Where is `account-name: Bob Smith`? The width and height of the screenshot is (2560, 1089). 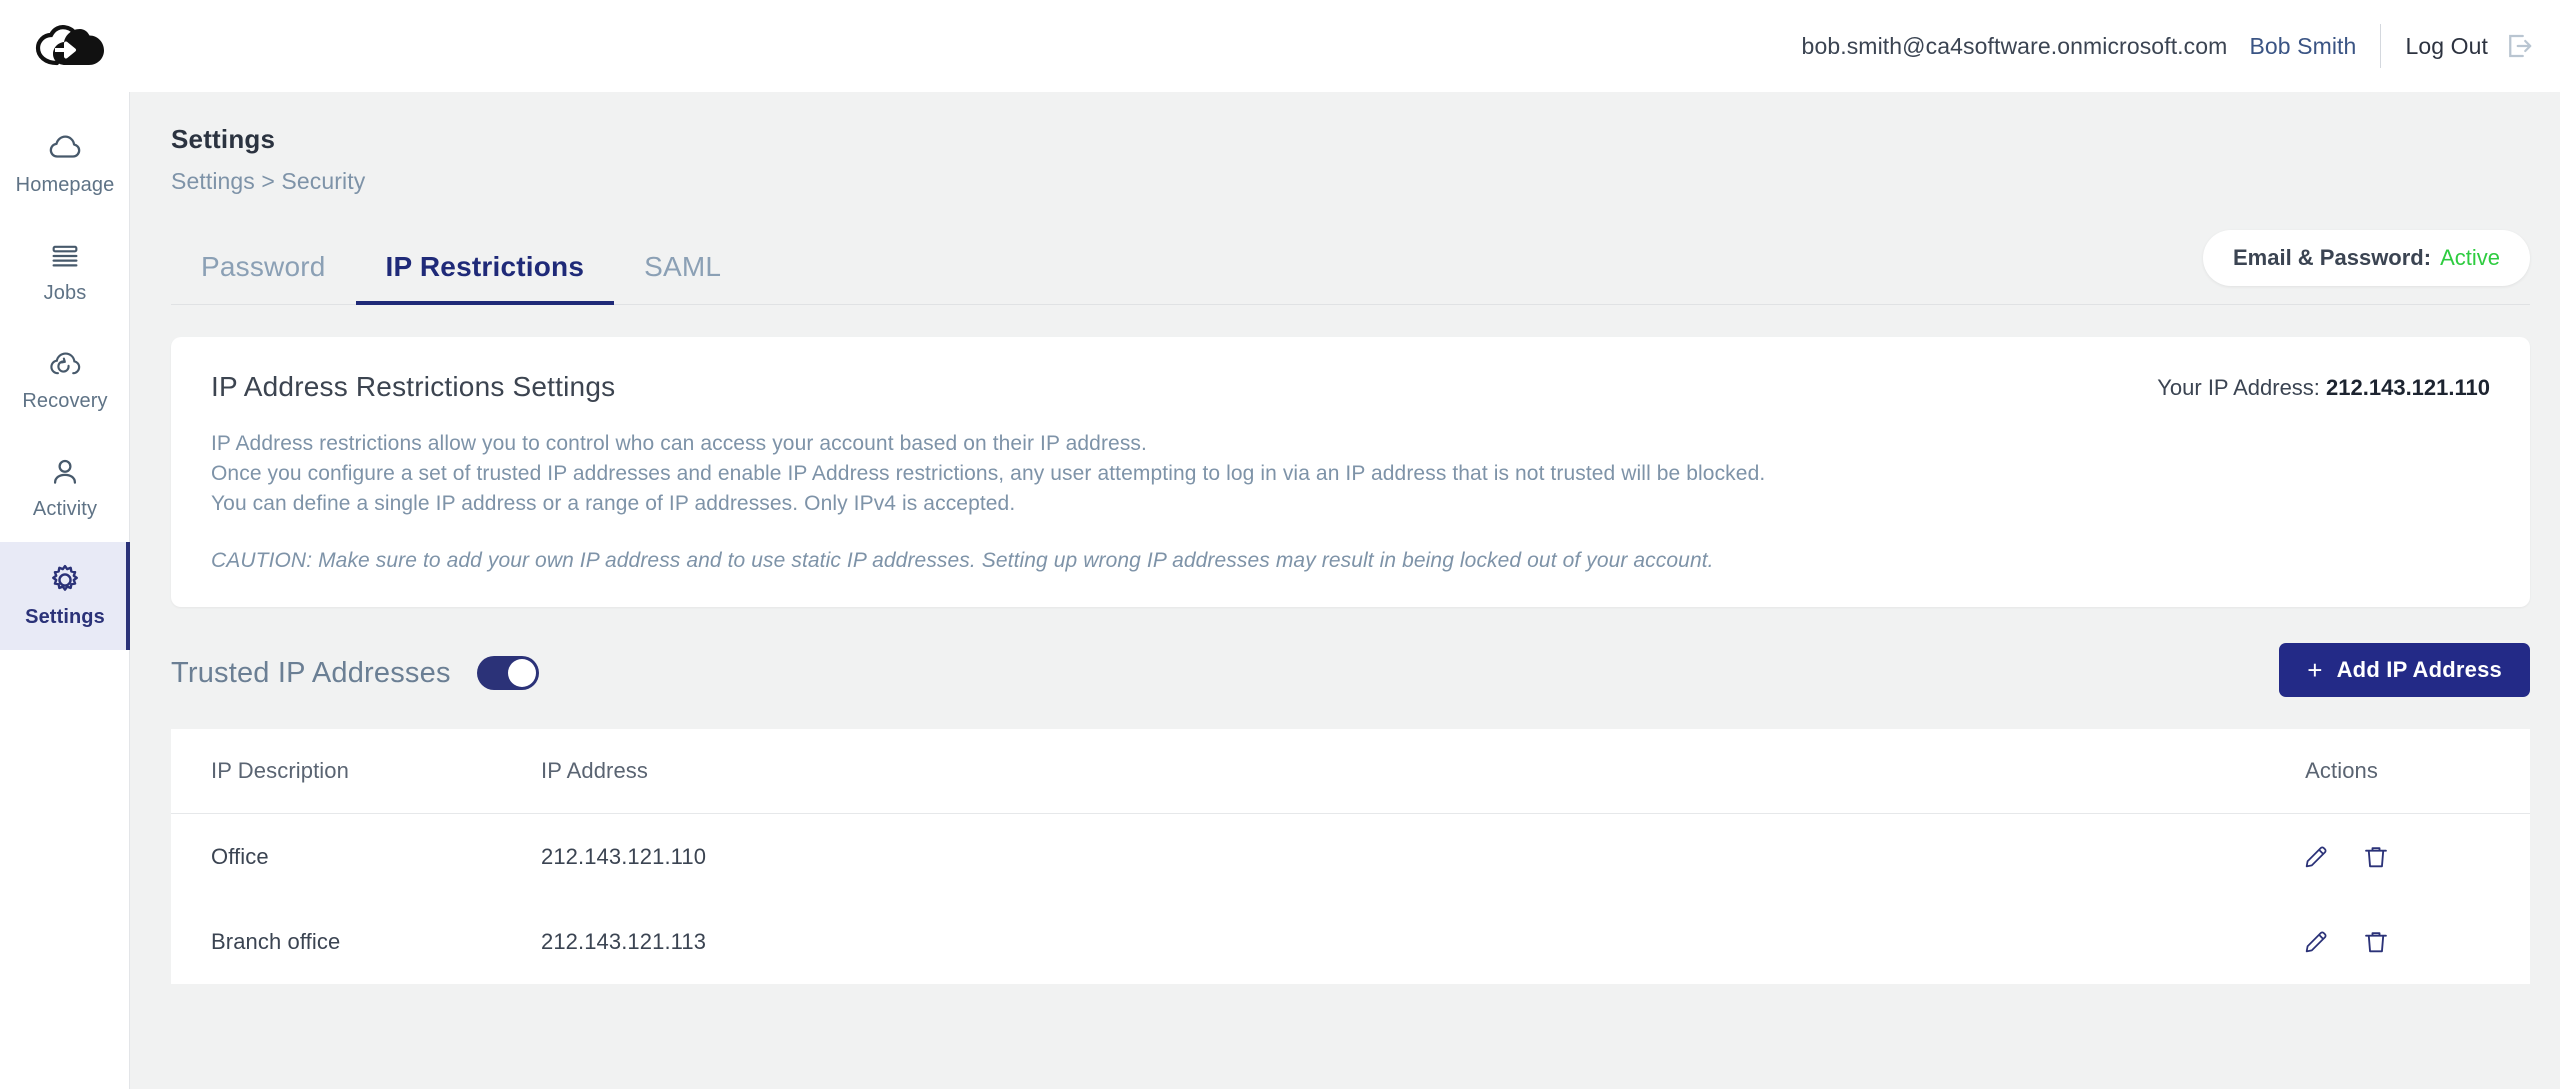
account-name: Bob Smith is located at coordinates (2314, 46).